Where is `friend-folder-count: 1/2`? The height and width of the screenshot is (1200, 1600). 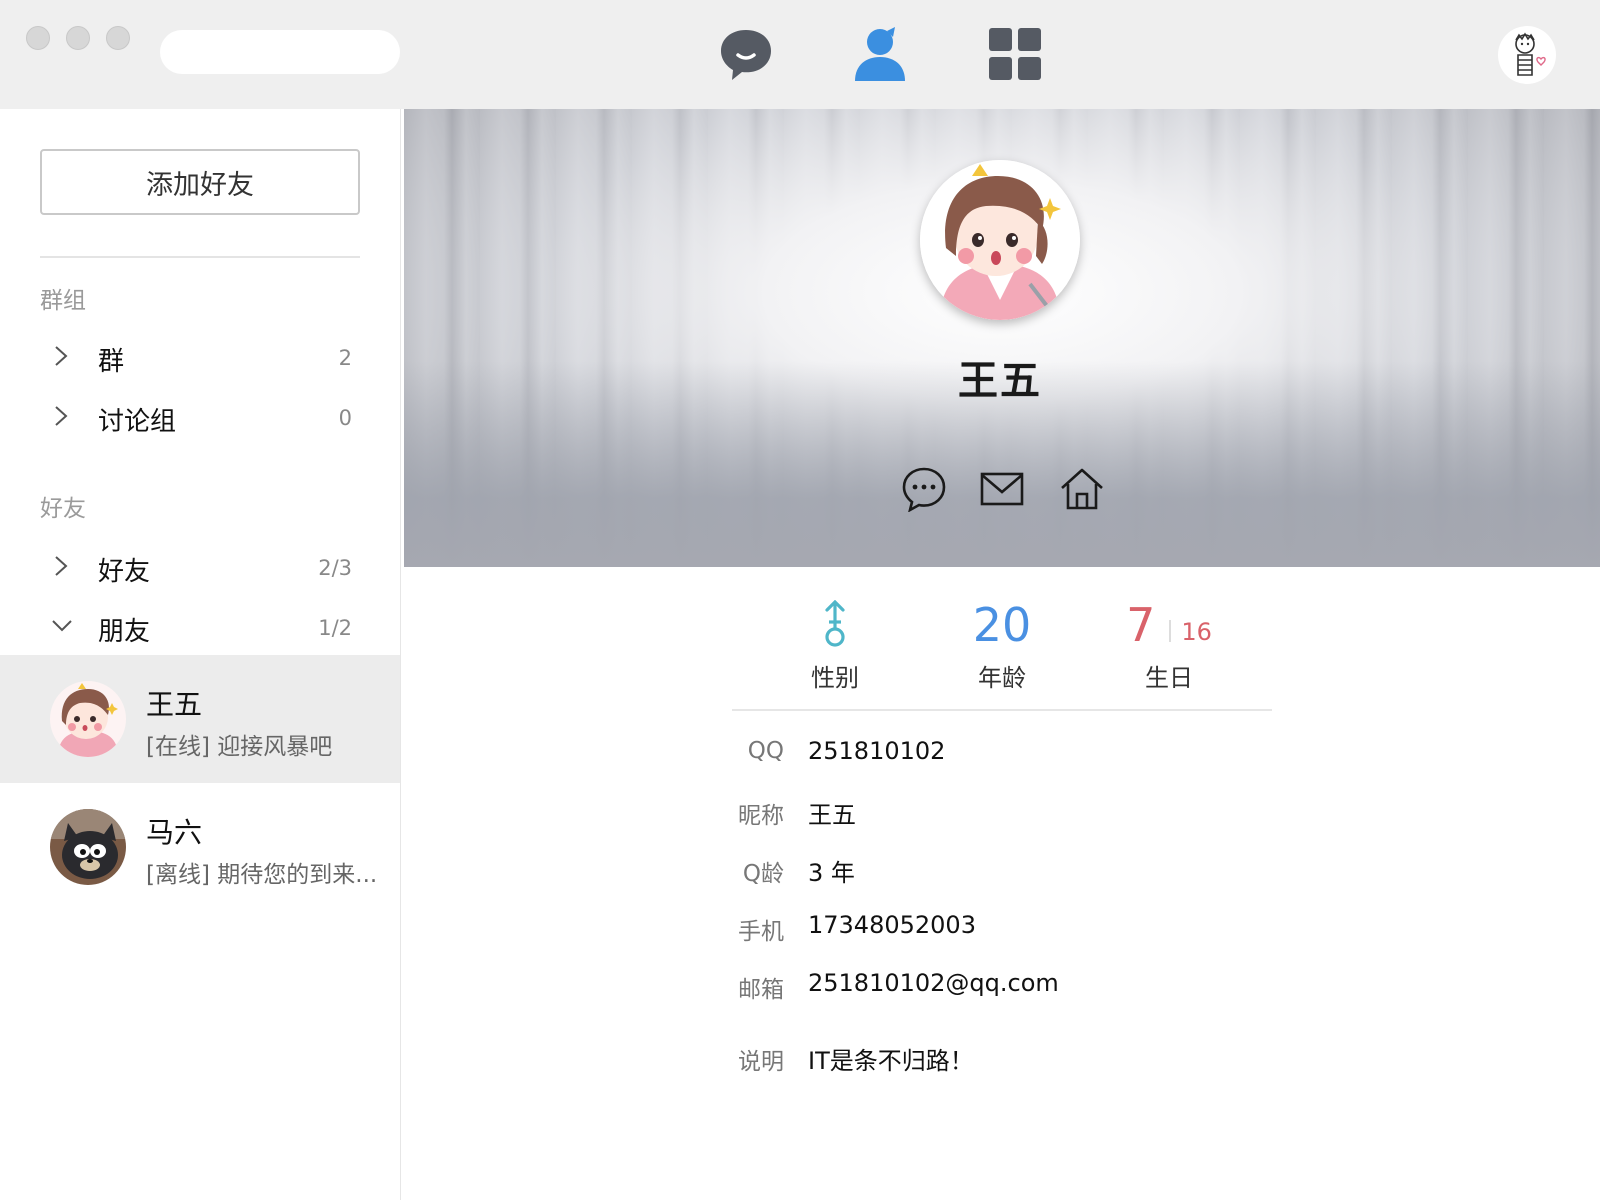
friend-folder-count: 1/2 is located at coordinates (335, 628).